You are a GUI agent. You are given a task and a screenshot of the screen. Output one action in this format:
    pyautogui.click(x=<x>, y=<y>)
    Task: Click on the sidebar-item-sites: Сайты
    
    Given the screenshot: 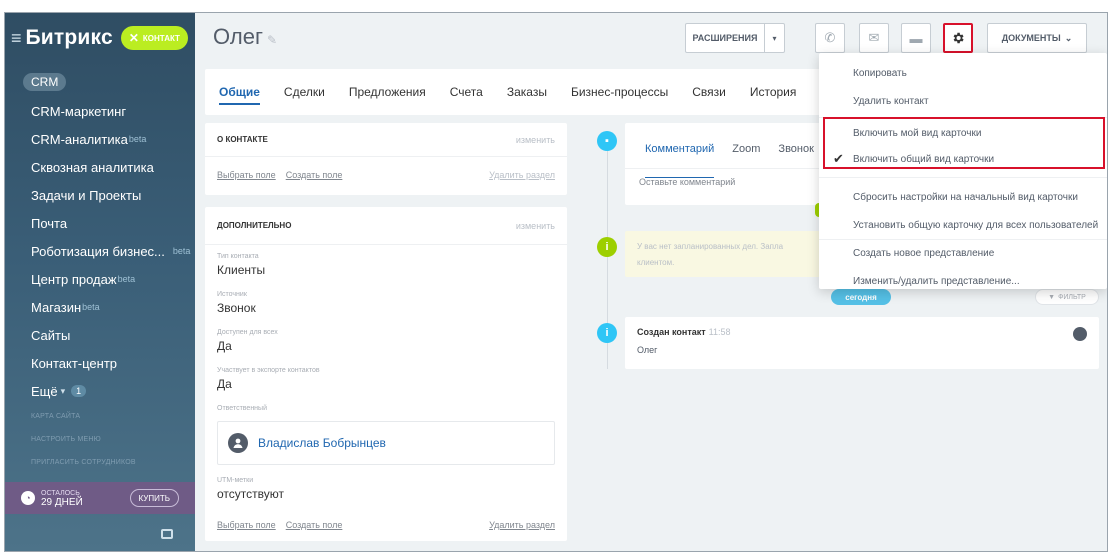 What is the action you would take?
    pyautogui.click(x=100, y=335)
    